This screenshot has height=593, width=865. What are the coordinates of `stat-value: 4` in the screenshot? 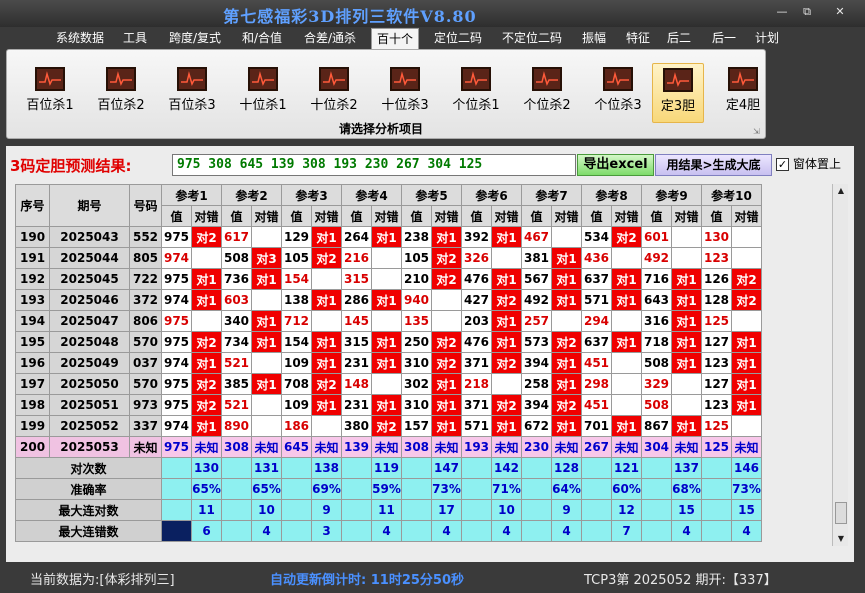 It's located at (386, 531).